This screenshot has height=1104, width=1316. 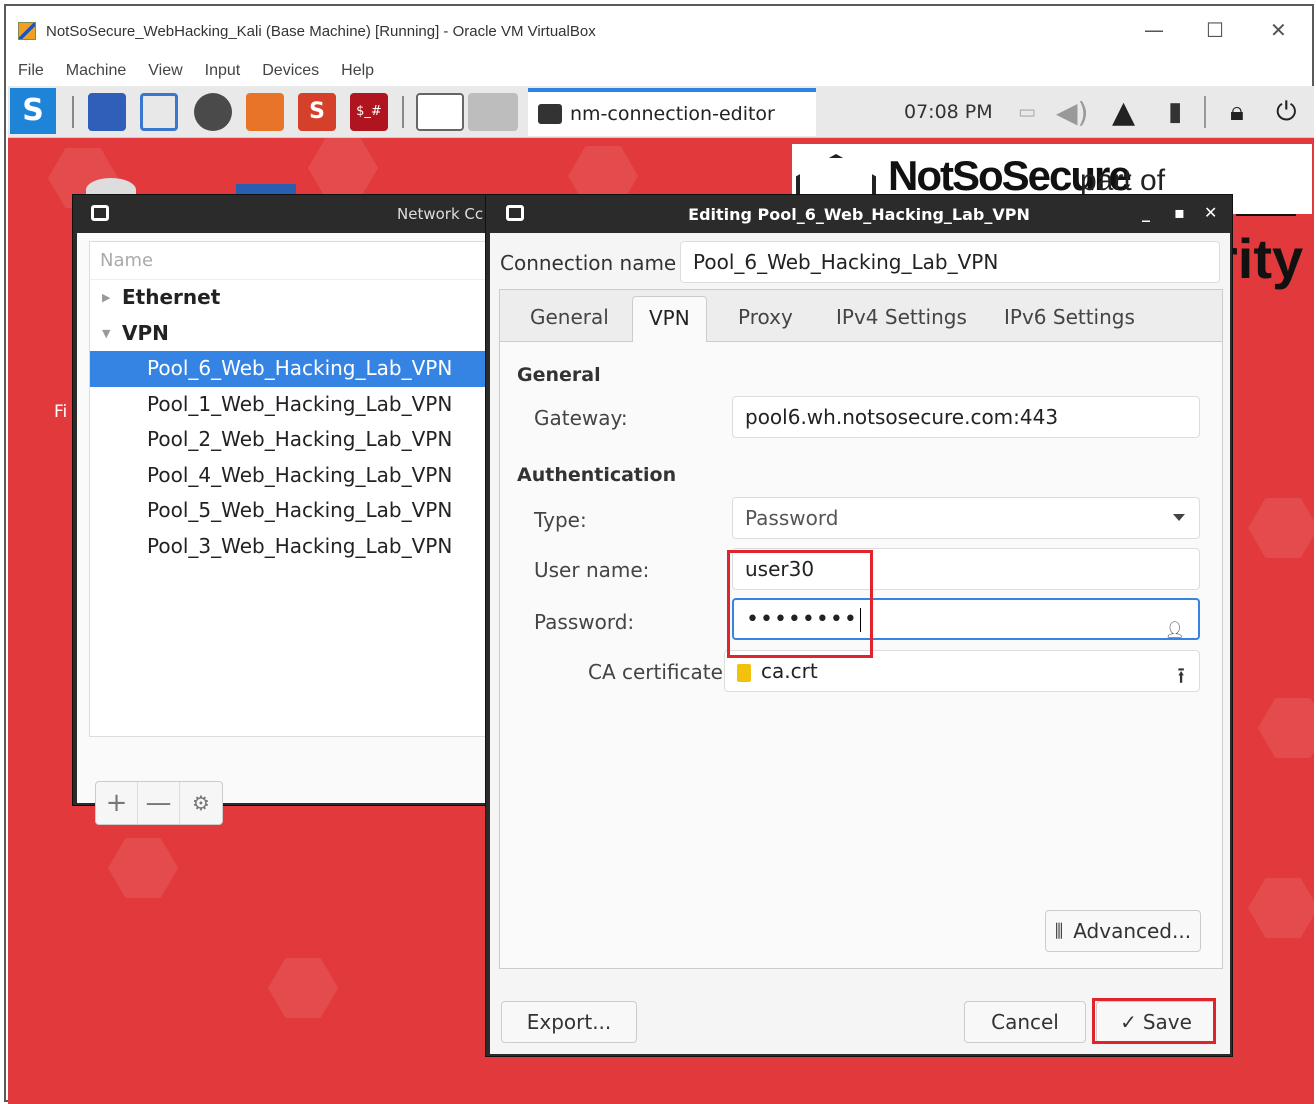 I want to click on annotation-highlight-credentials, so click(x=800, y=604).